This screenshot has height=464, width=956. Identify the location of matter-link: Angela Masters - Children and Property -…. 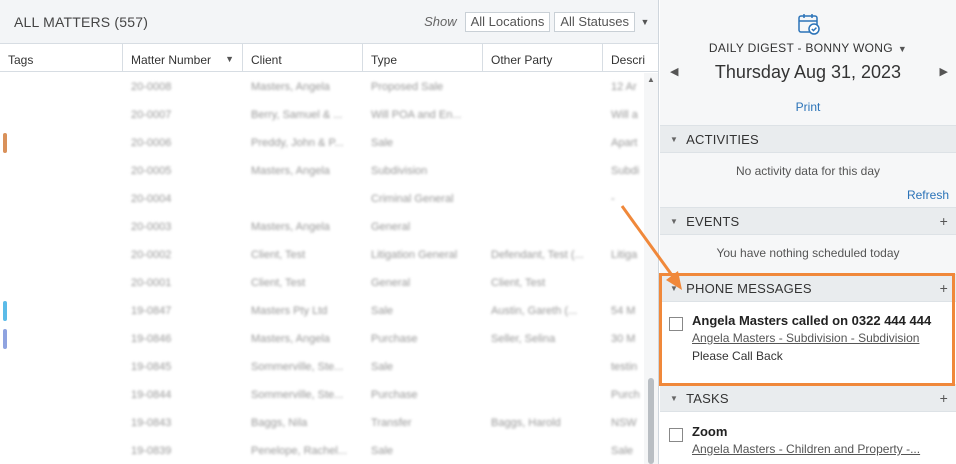
(806, 449).